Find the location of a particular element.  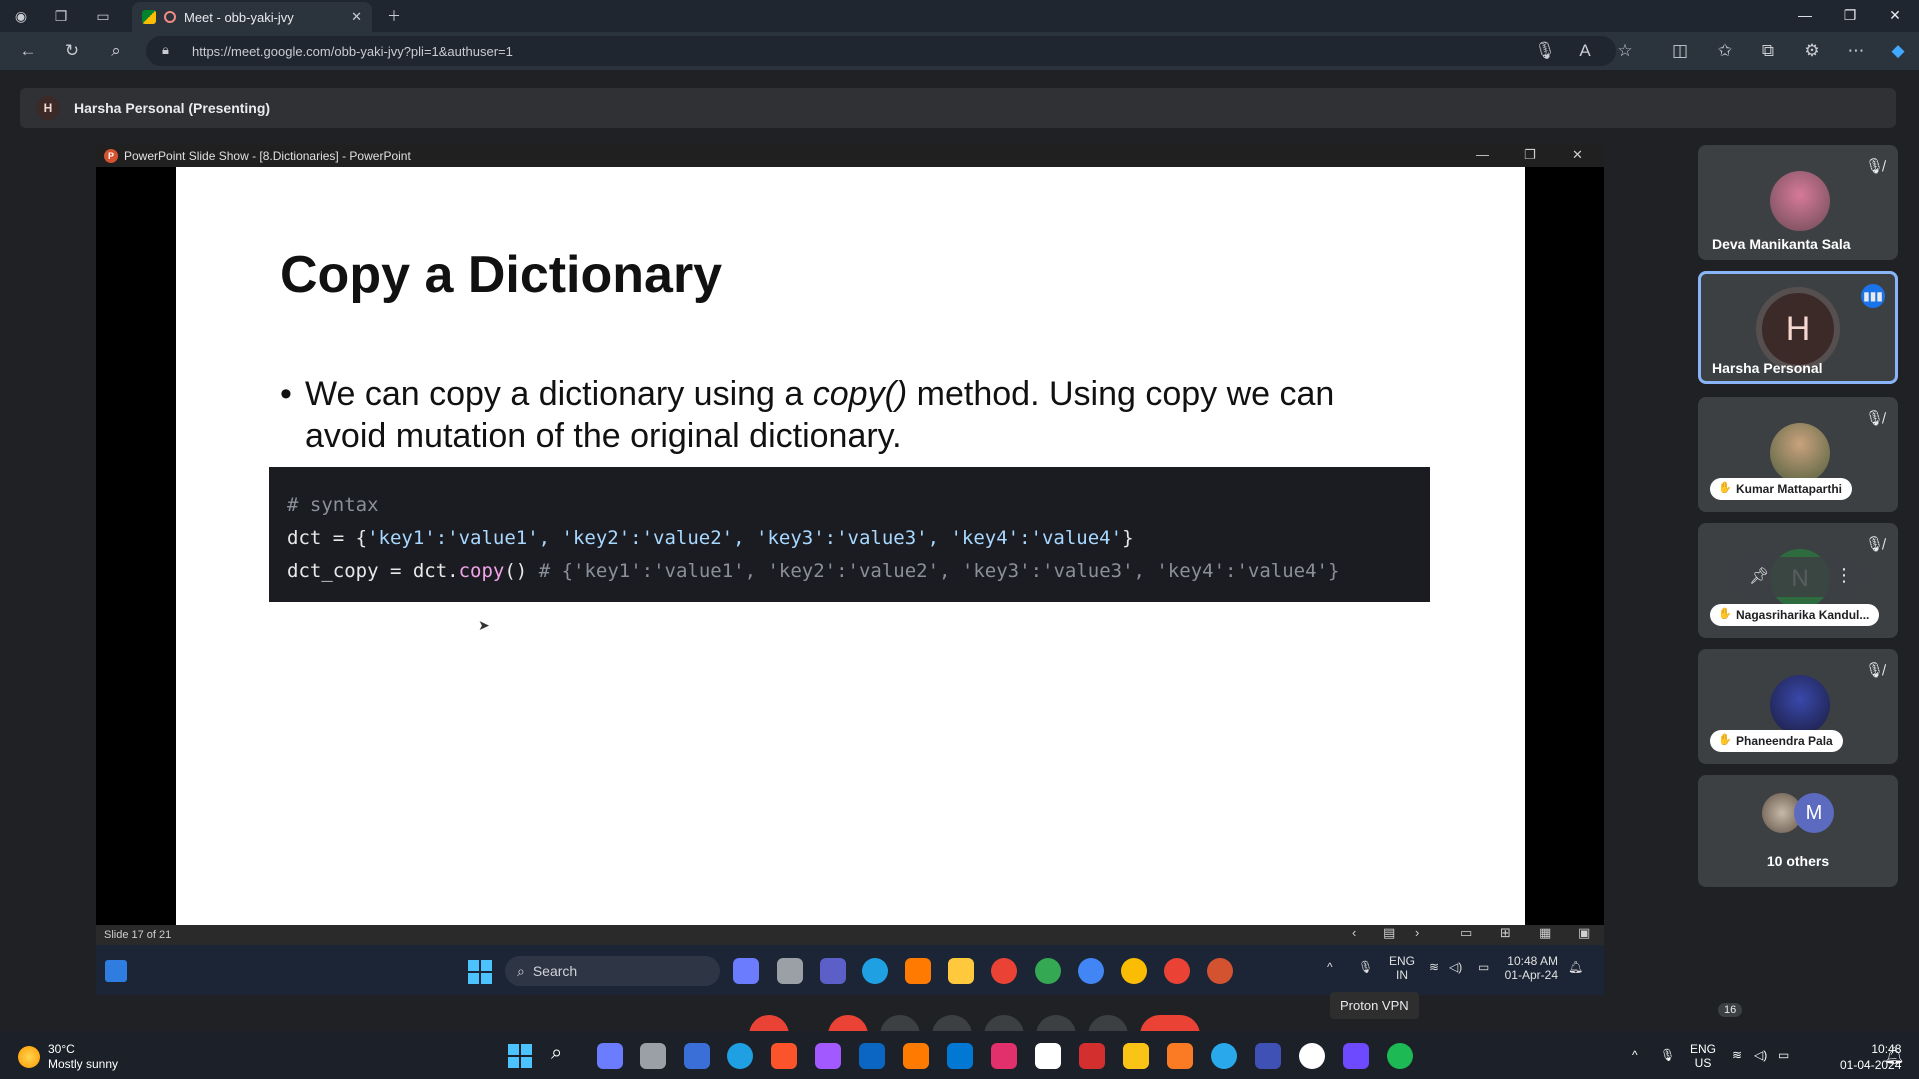

participant-avatar: H is located at coordinates (1798, 329).